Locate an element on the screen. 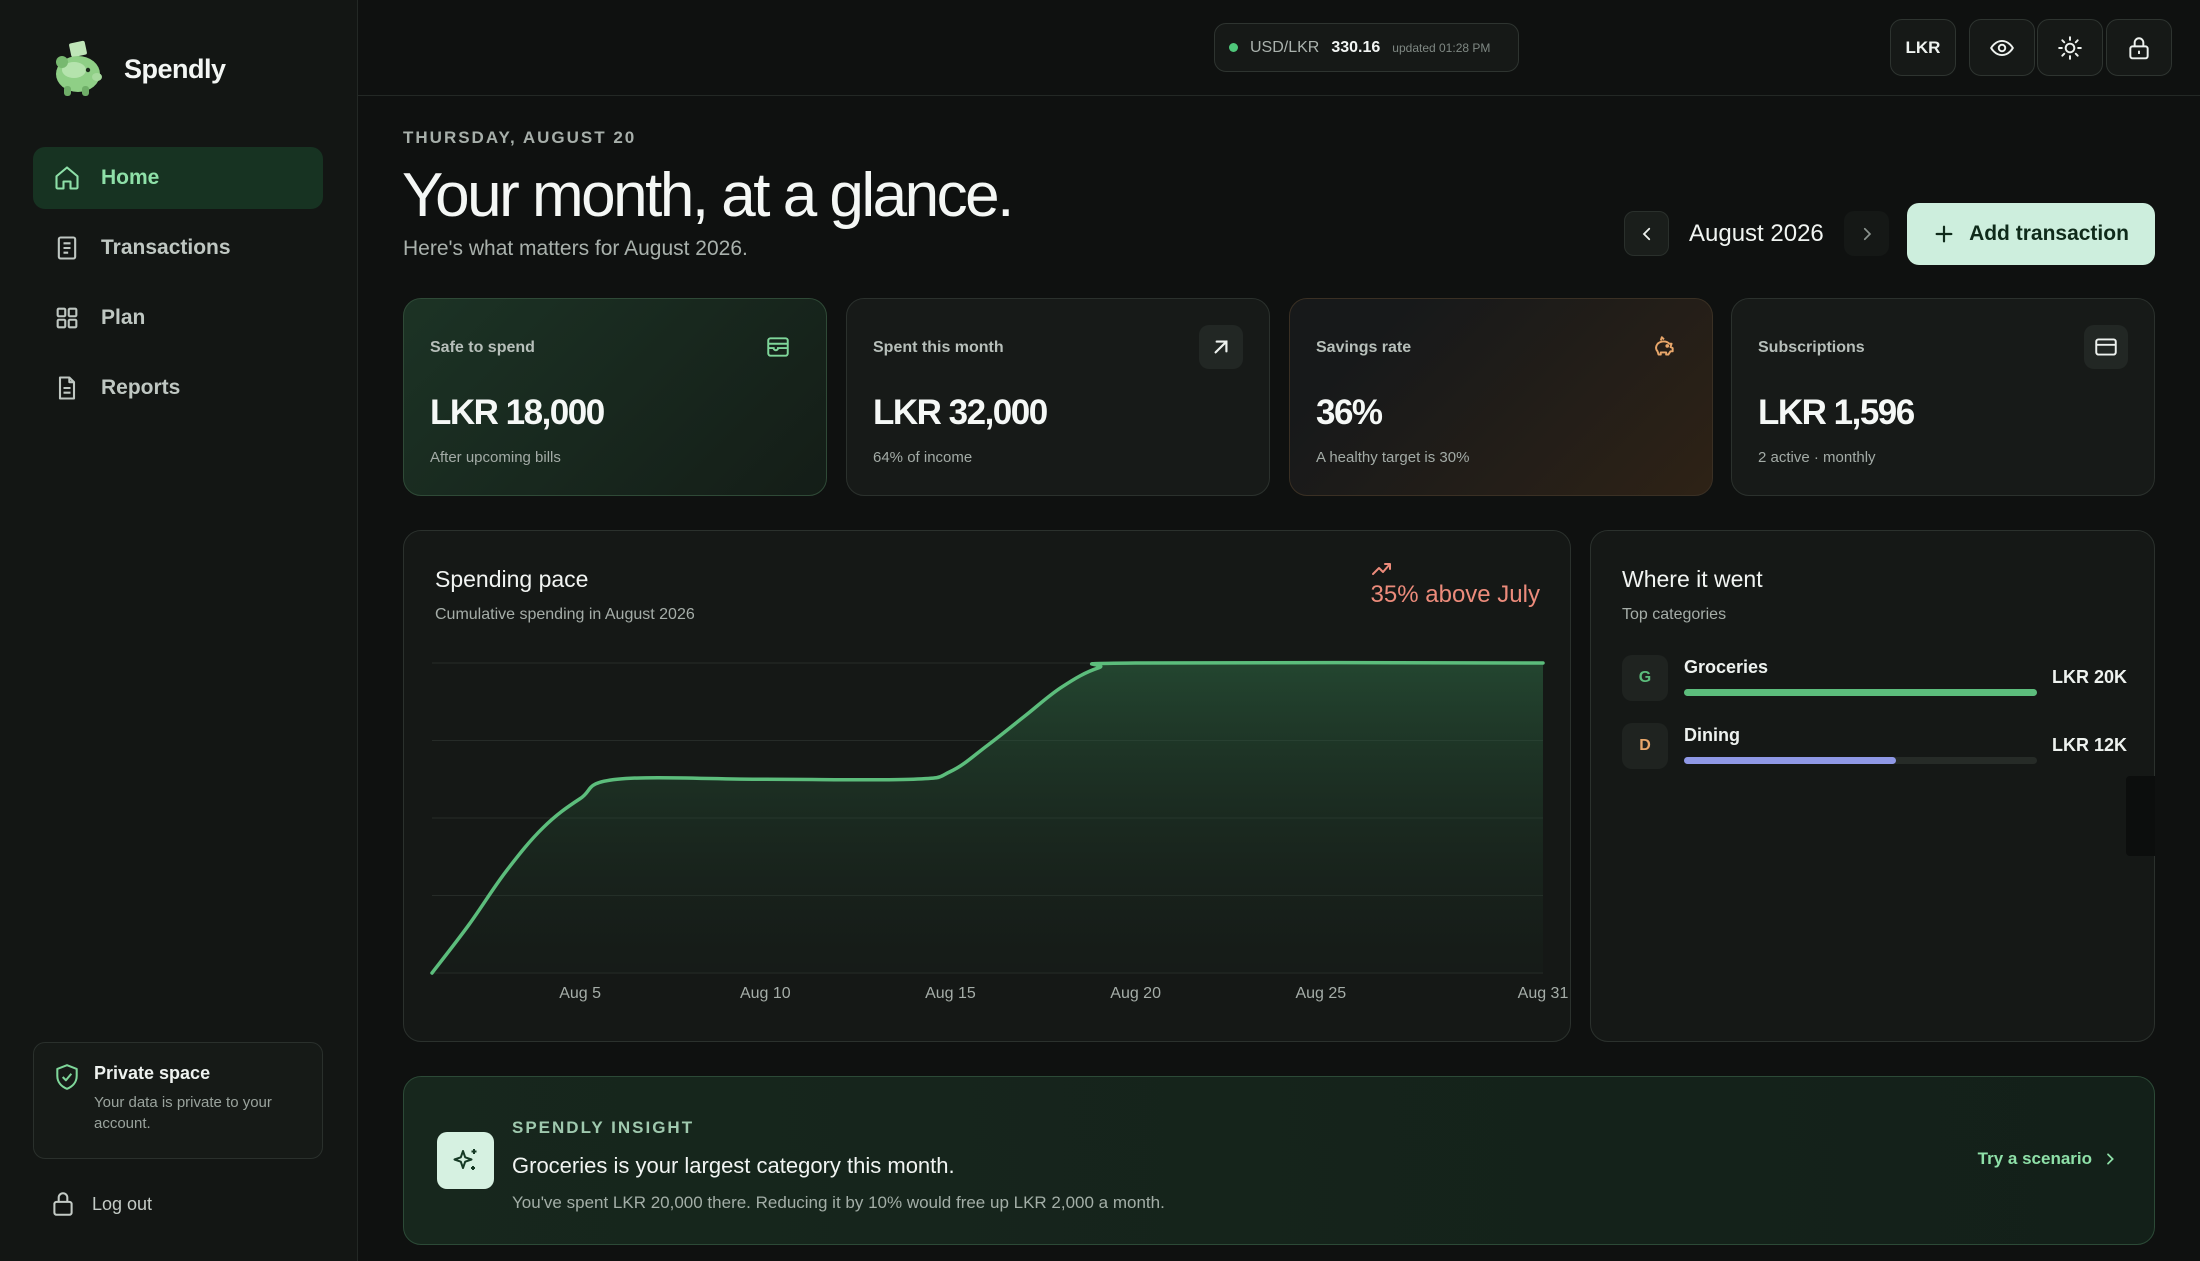 This screenshot has width=2200, height=1261. currency-button: LKR is located at coordinates (1923, 47).